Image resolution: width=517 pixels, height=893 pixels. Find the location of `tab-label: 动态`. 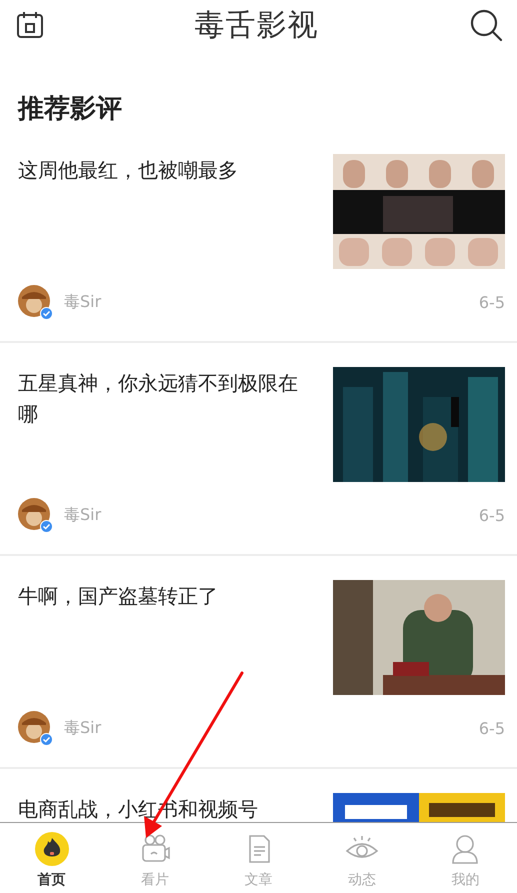

tab-label: 动态 is located at coordinates (362, 880).